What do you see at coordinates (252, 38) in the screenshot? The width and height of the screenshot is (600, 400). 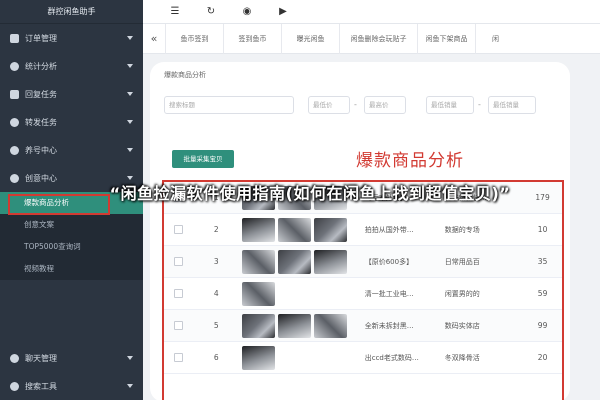 I see `tab-checkin-coin: 签到鱼币` at bounding box center [252, 38].